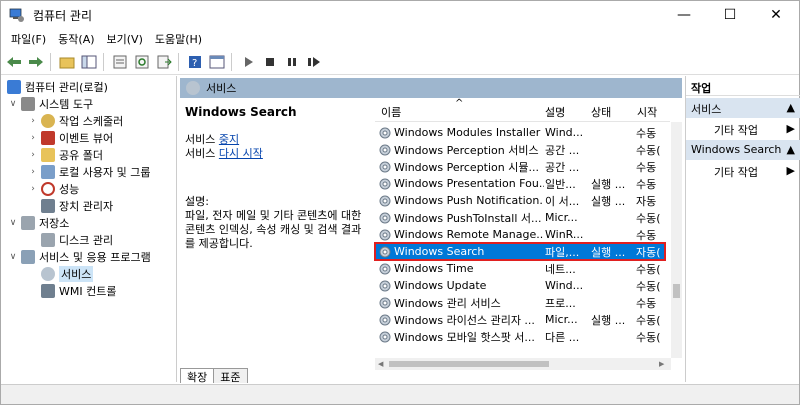 This screenshot has width=800, height=405. Describe the element at coordinates (776, 15) in the screenshot. I see `close-button: ✕` at that location.